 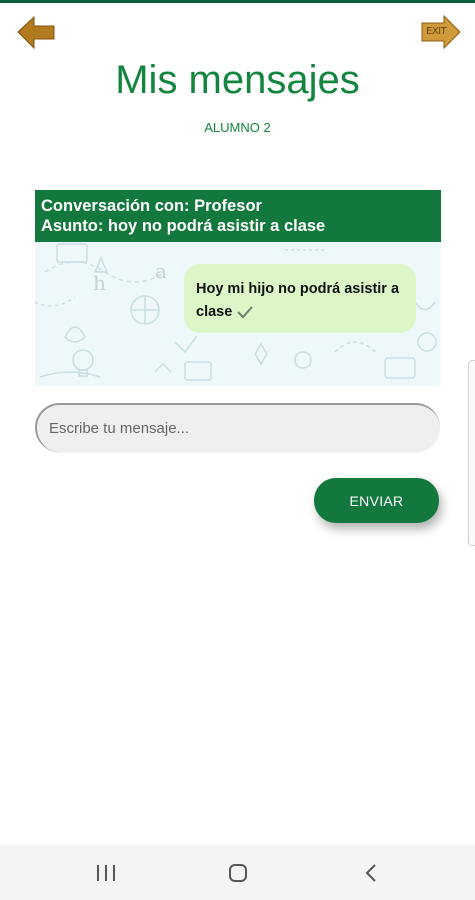 I want to click on student-name: ALUMNO 2, so click(x=237, y=127).